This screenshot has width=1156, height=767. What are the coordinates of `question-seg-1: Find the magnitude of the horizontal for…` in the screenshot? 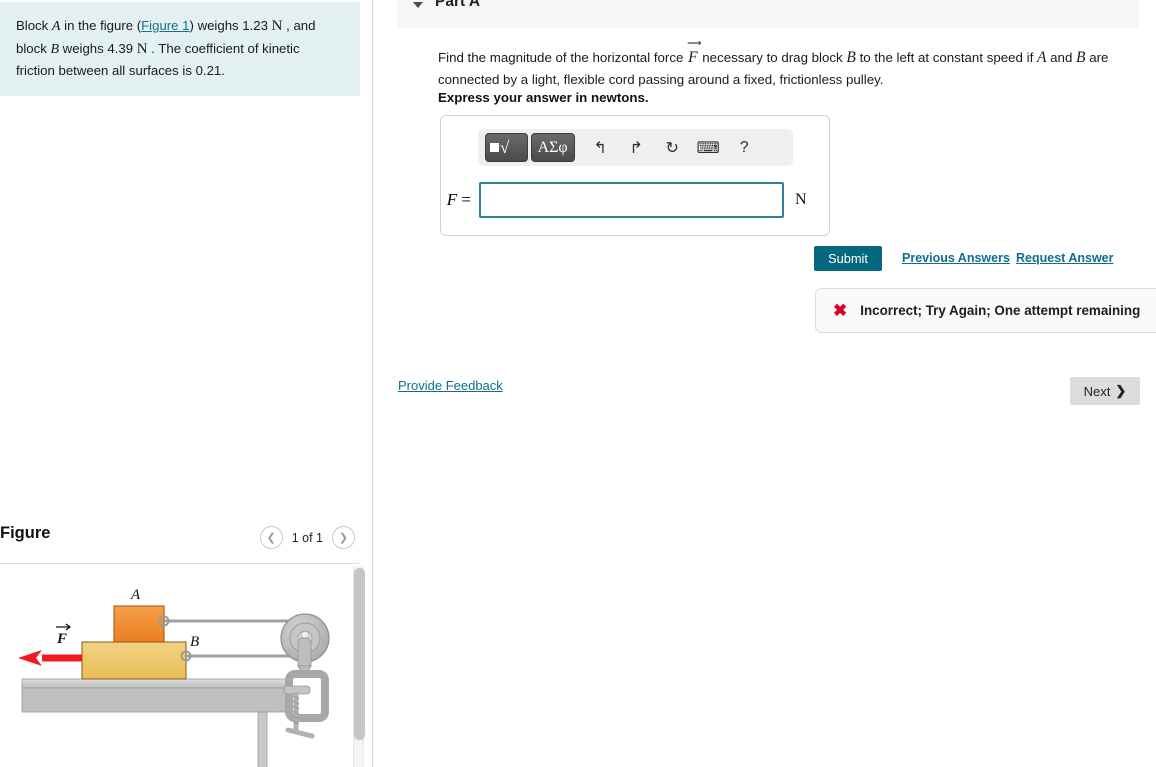 It's located at (563, 57).